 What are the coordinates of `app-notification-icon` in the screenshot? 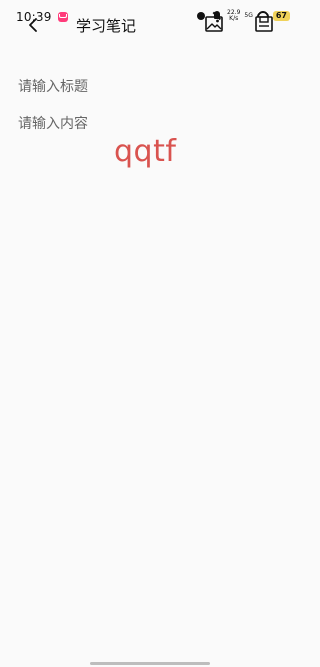 It's located at (62, 17).